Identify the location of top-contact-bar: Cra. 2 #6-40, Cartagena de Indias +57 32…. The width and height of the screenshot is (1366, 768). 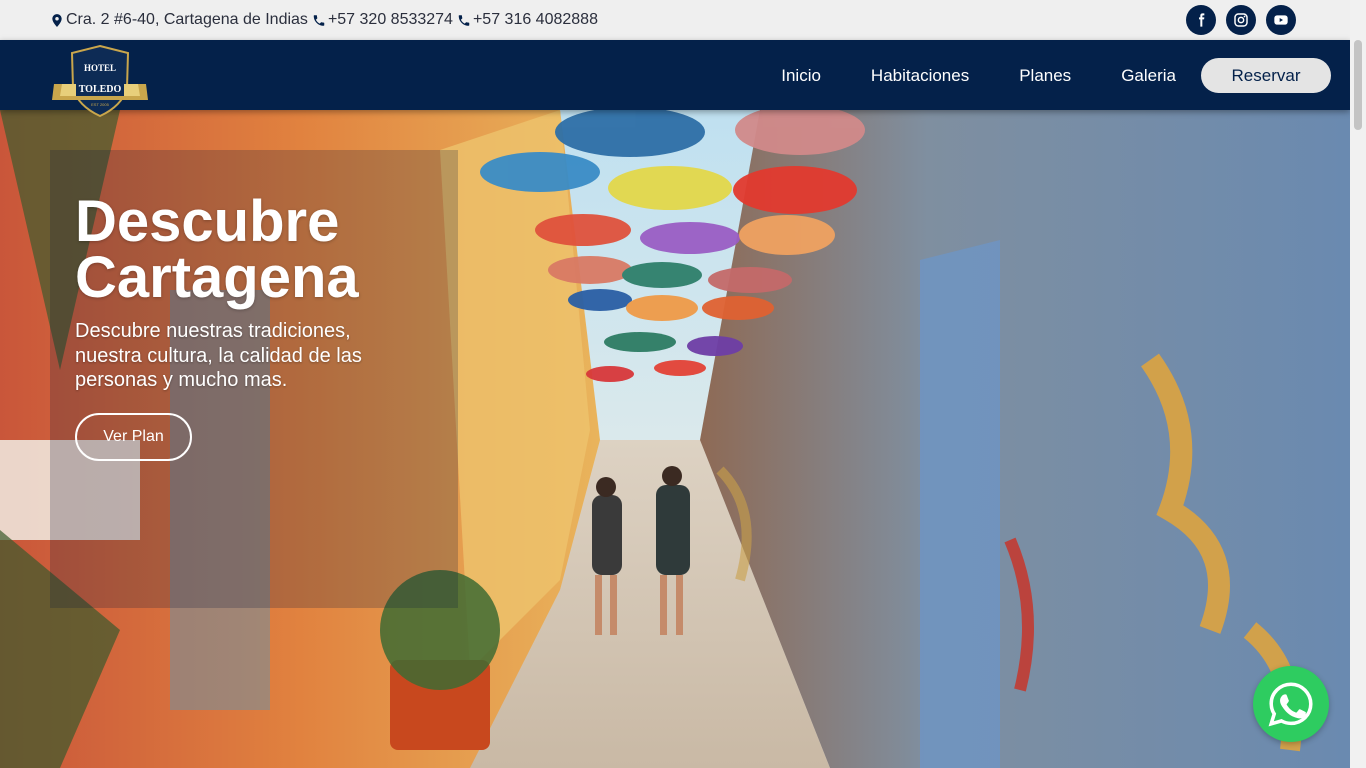
(675, 20).